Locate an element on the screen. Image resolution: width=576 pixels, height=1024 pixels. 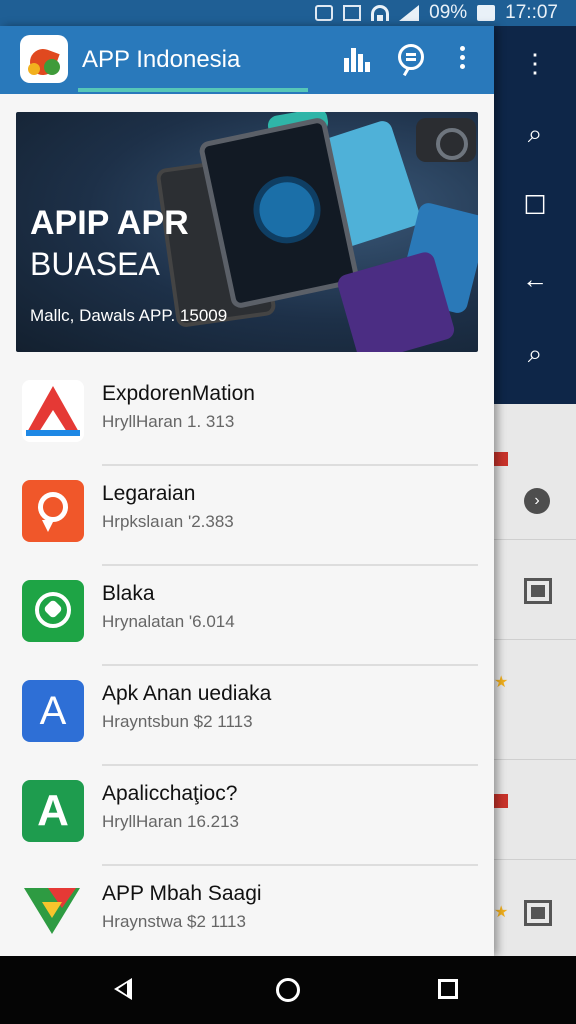
app-meta: Hrpkslaıan '2.383 is located at coordinates (168, 521).